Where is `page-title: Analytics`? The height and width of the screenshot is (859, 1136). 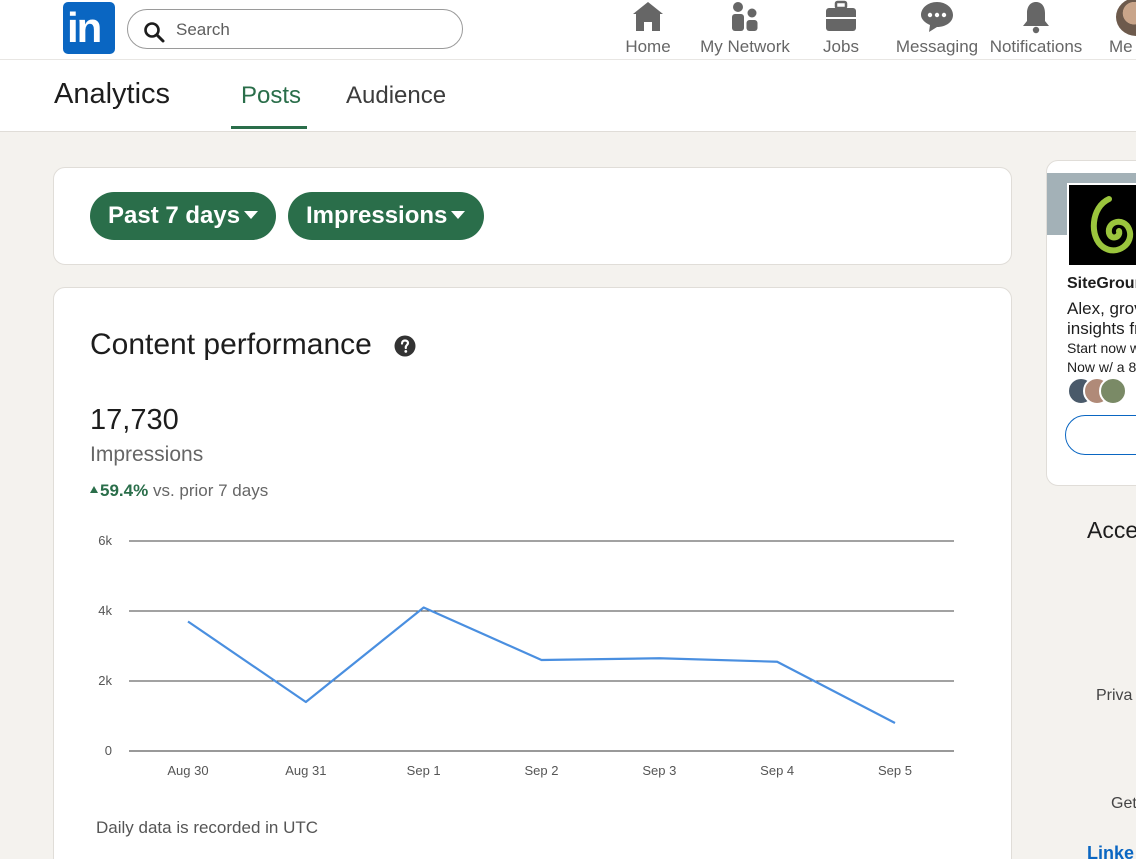 page-title: Analytics is located at coordinates (112, 94).